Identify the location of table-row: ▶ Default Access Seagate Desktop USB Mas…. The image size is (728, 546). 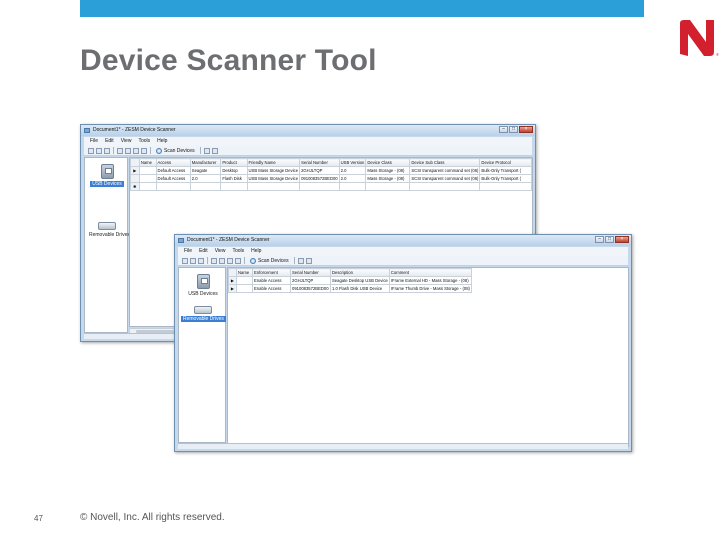
(331, 170).